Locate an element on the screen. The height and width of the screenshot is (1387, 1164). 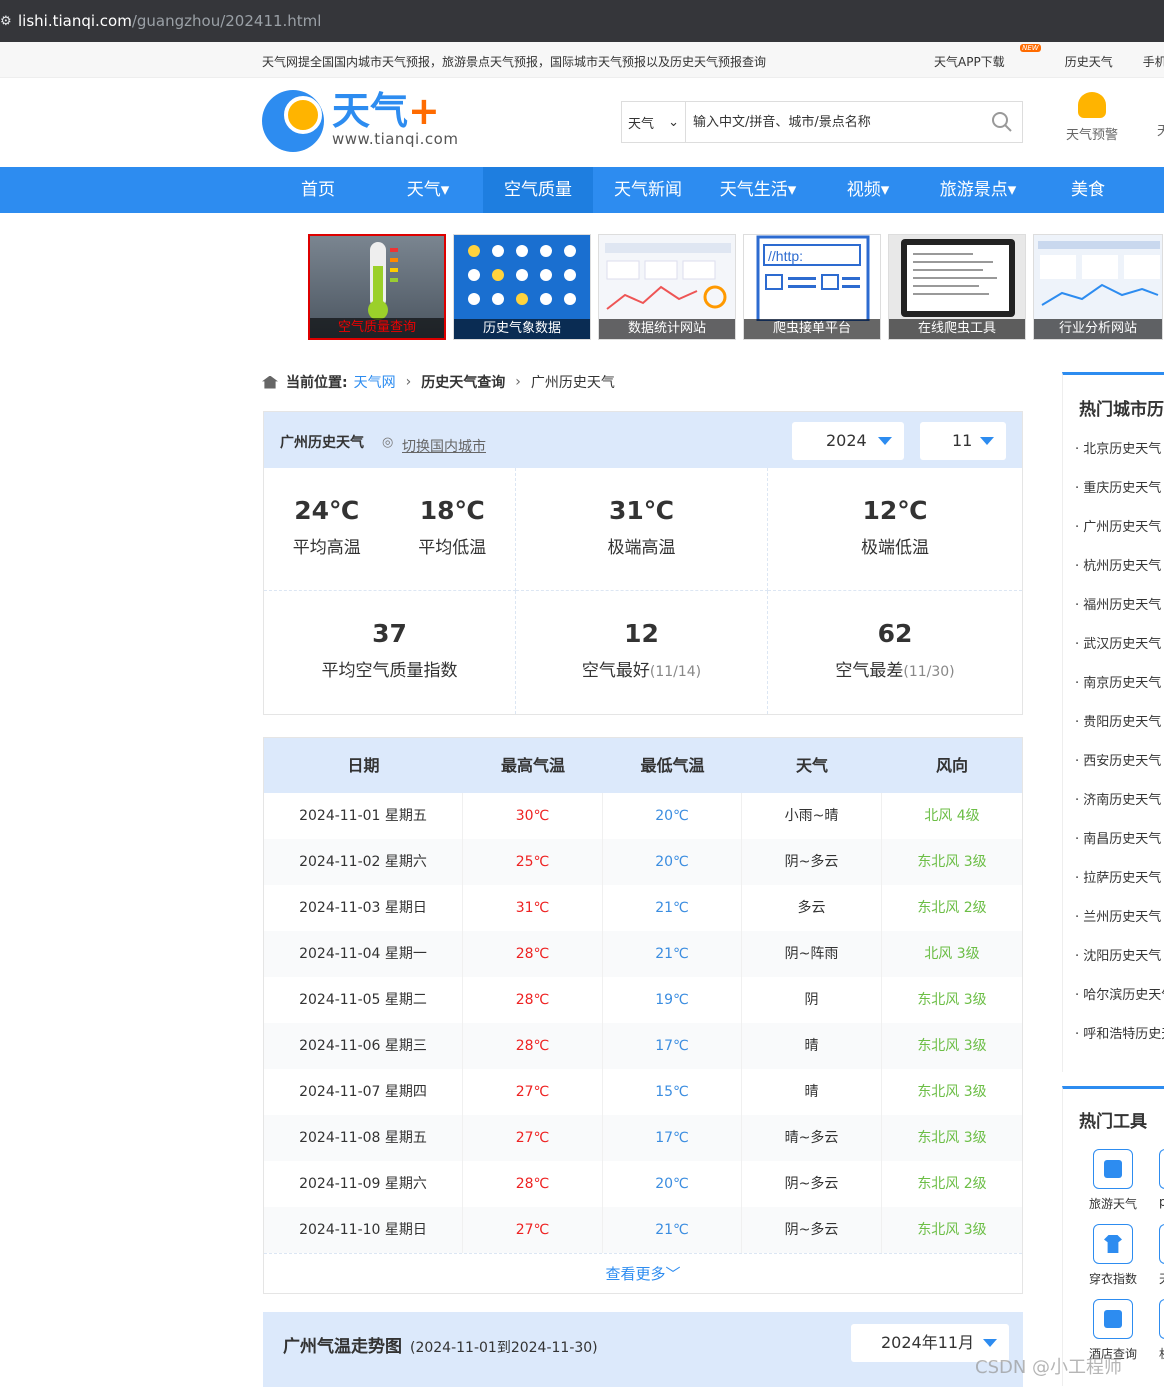
site-logo: 天气+ www.tianqi.com is located at coordinates (360, 121).